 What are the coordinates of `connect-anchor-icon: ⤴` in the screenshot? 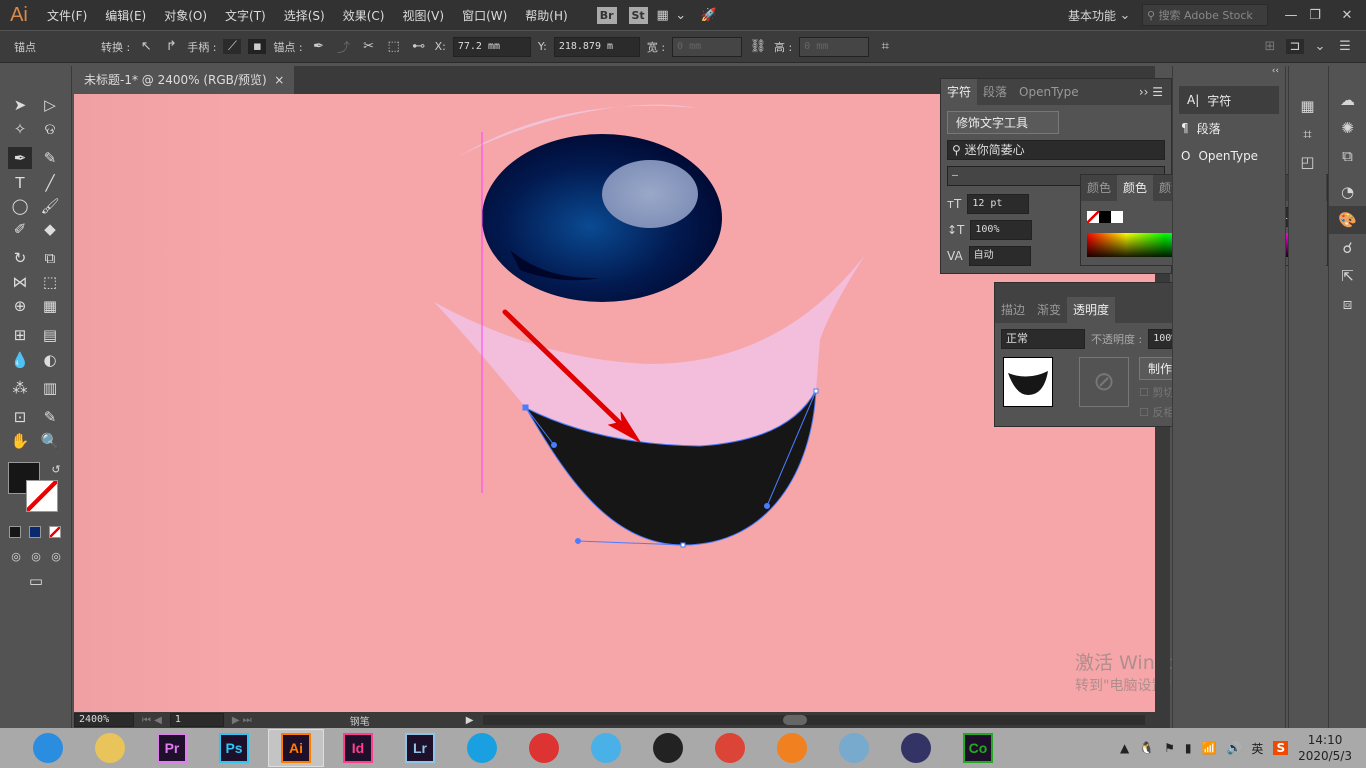 It's located at (344, 46).